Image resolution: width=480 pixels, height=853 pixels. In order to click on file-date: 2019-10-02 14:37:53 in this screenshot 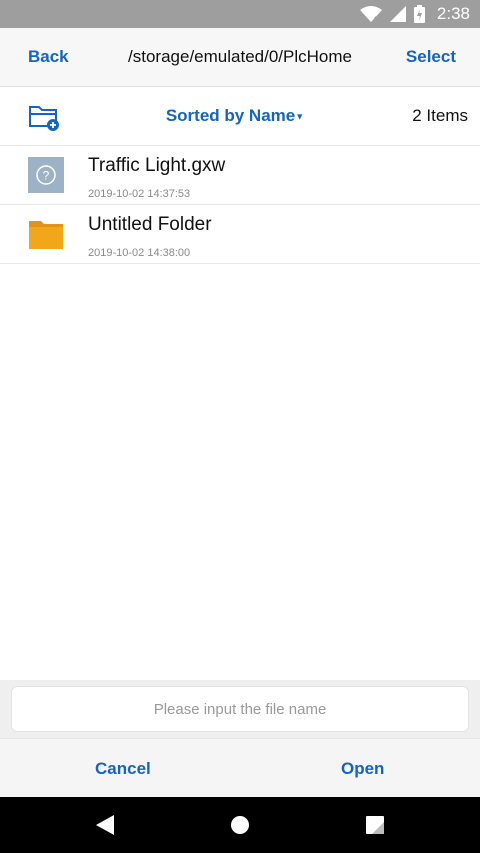, I will do `click(139, 194)`.